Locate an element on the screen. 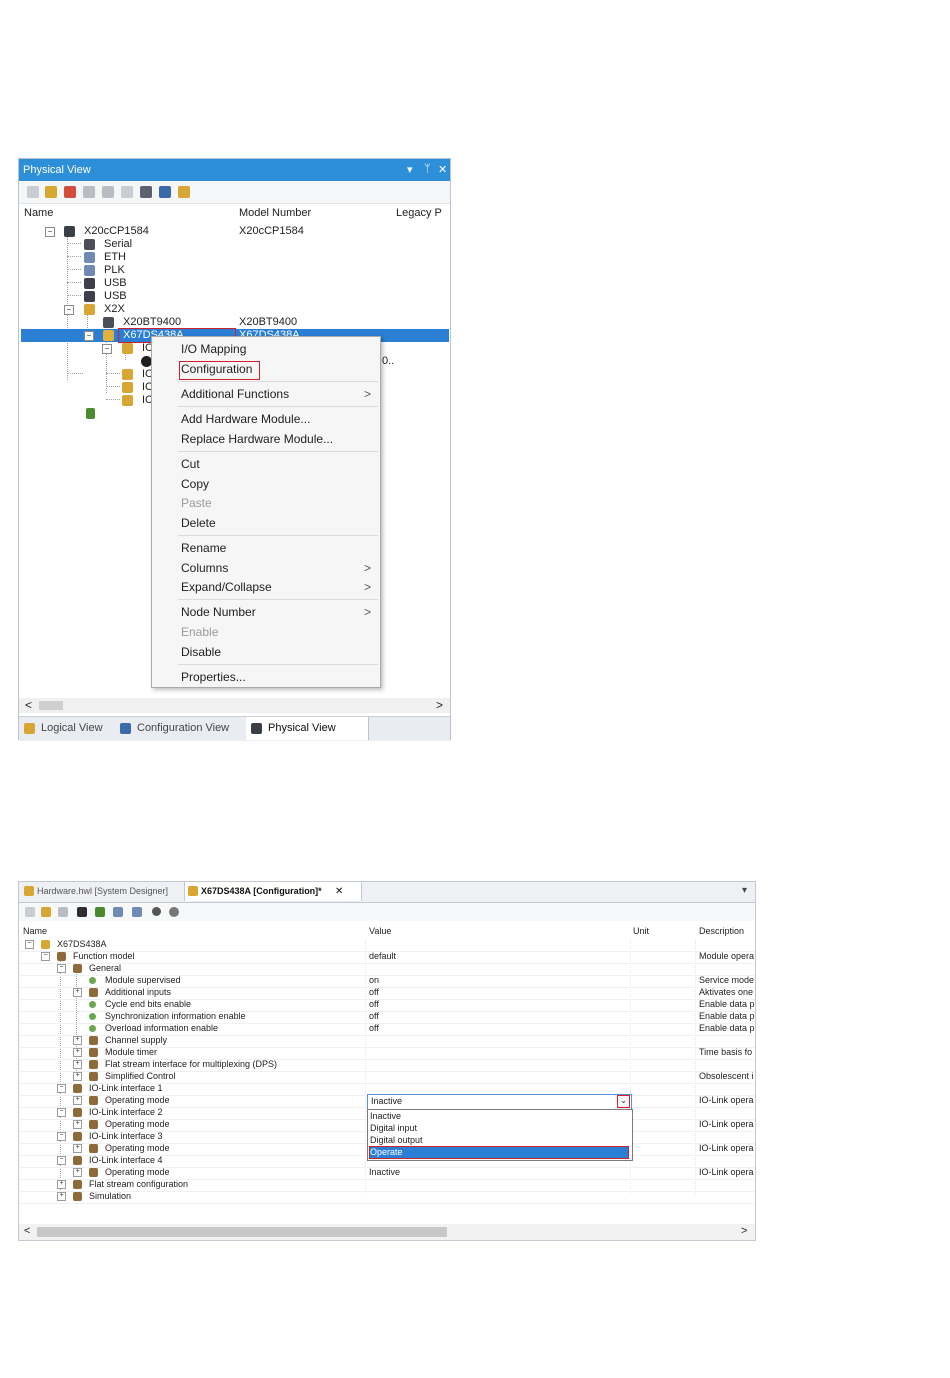 This screenshot has height=1378, width=950. toolbar-circle-icon is located at coordinates (156, 911).